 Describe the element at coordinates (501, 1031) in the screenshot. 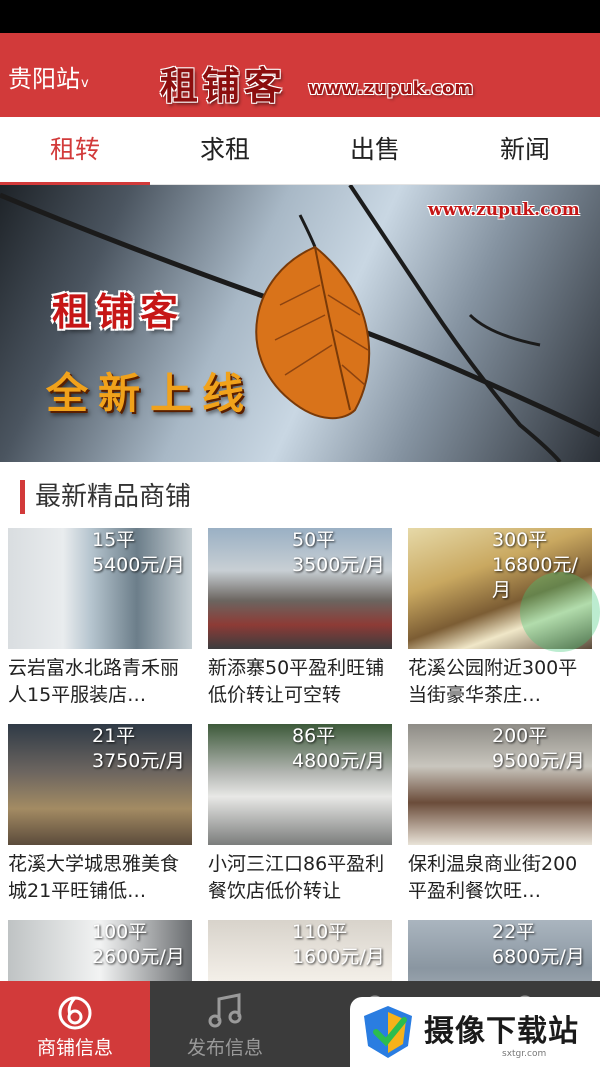

I see `watermark-text: 摄像下载站` at that location.